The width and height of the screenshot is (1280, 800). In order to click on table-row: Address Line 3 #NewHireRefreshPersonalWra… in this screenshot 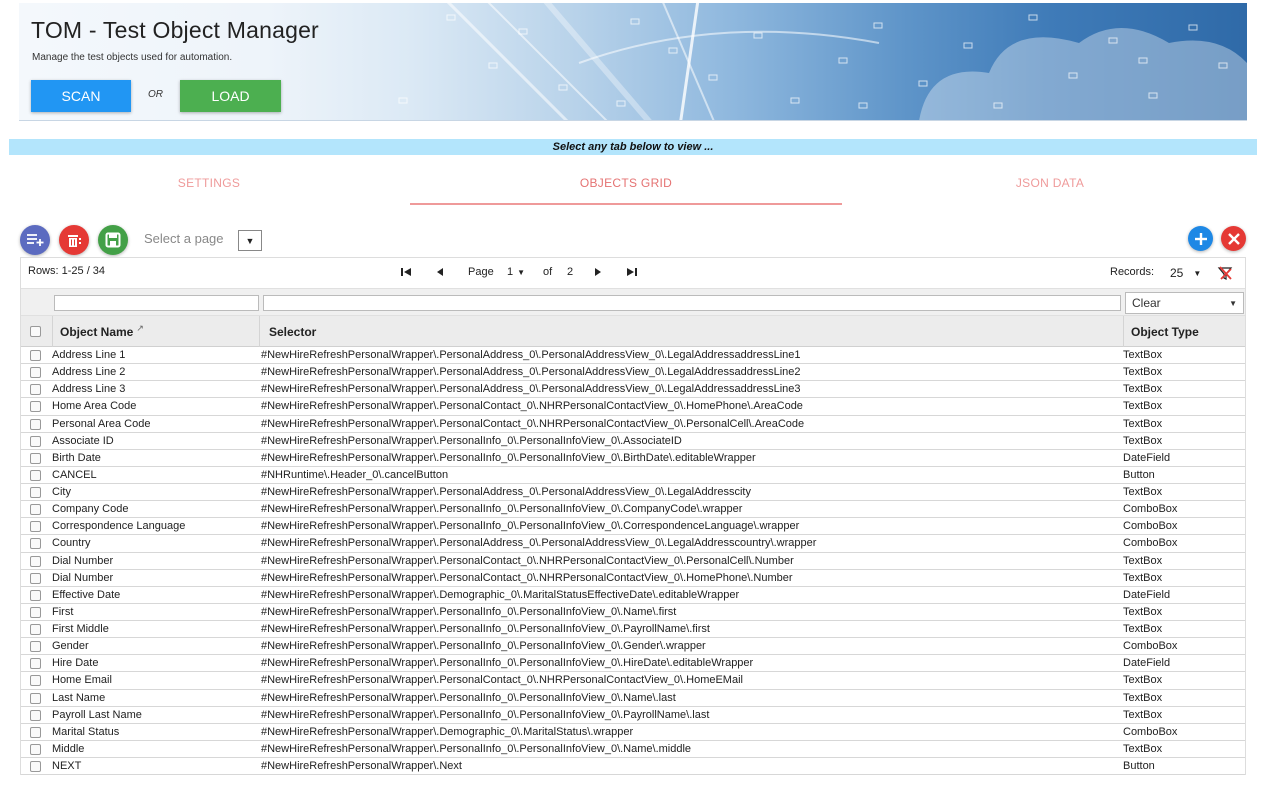, I will do `click(633, 390)`.